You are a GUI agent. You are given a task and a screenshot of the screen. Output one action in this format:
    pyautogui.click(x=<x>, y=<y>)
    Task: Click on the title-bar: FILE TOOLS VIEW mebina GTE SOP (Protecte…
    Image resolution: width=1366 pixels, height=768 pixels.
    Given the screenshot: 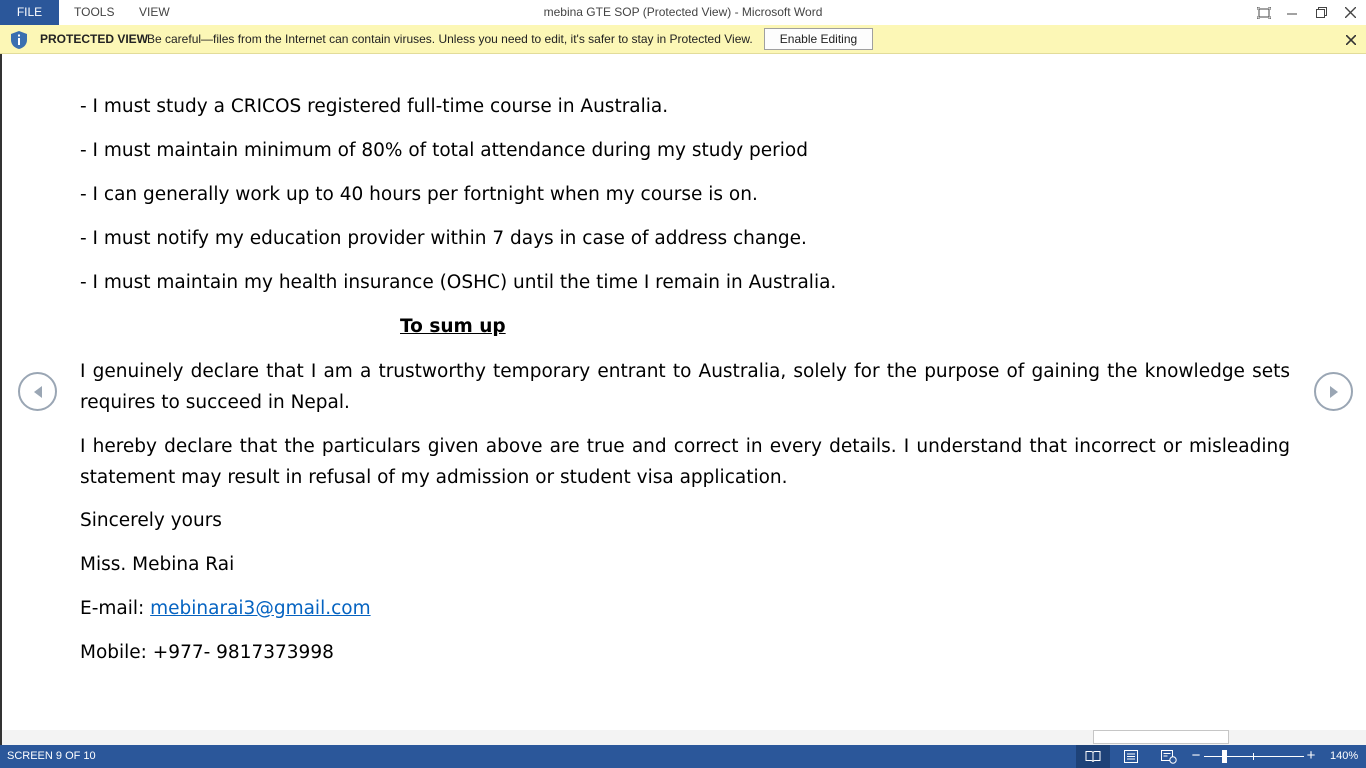 What is the action you would take?
    pyautogui.click(x=683, y=12)
    